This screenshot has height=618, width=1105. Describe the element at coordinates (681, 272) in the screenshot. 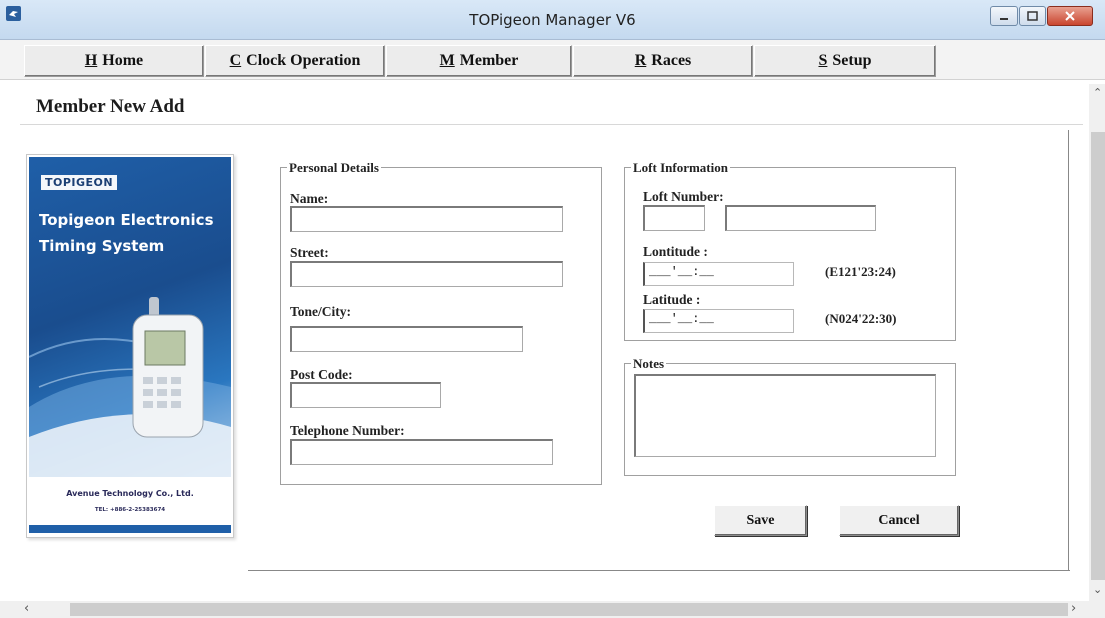

I see `longitude-mask: ___'__:__` at that location.